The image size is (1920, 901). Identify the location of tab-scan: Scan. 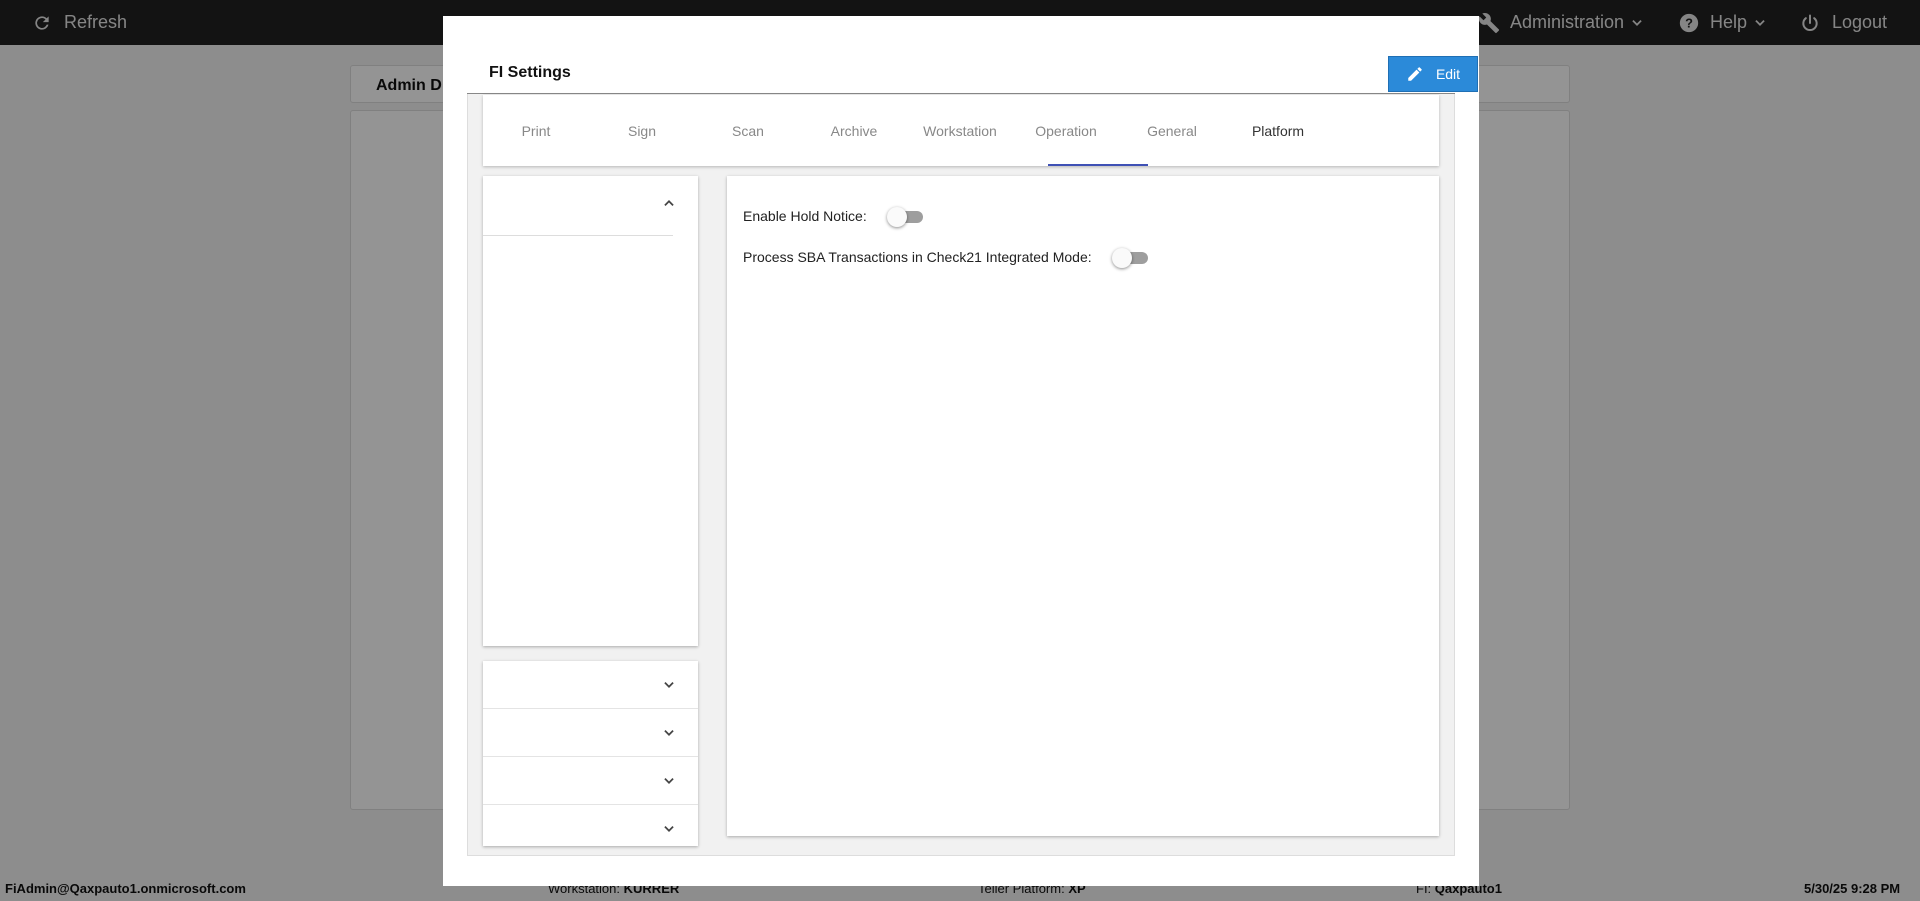
(748, 130).